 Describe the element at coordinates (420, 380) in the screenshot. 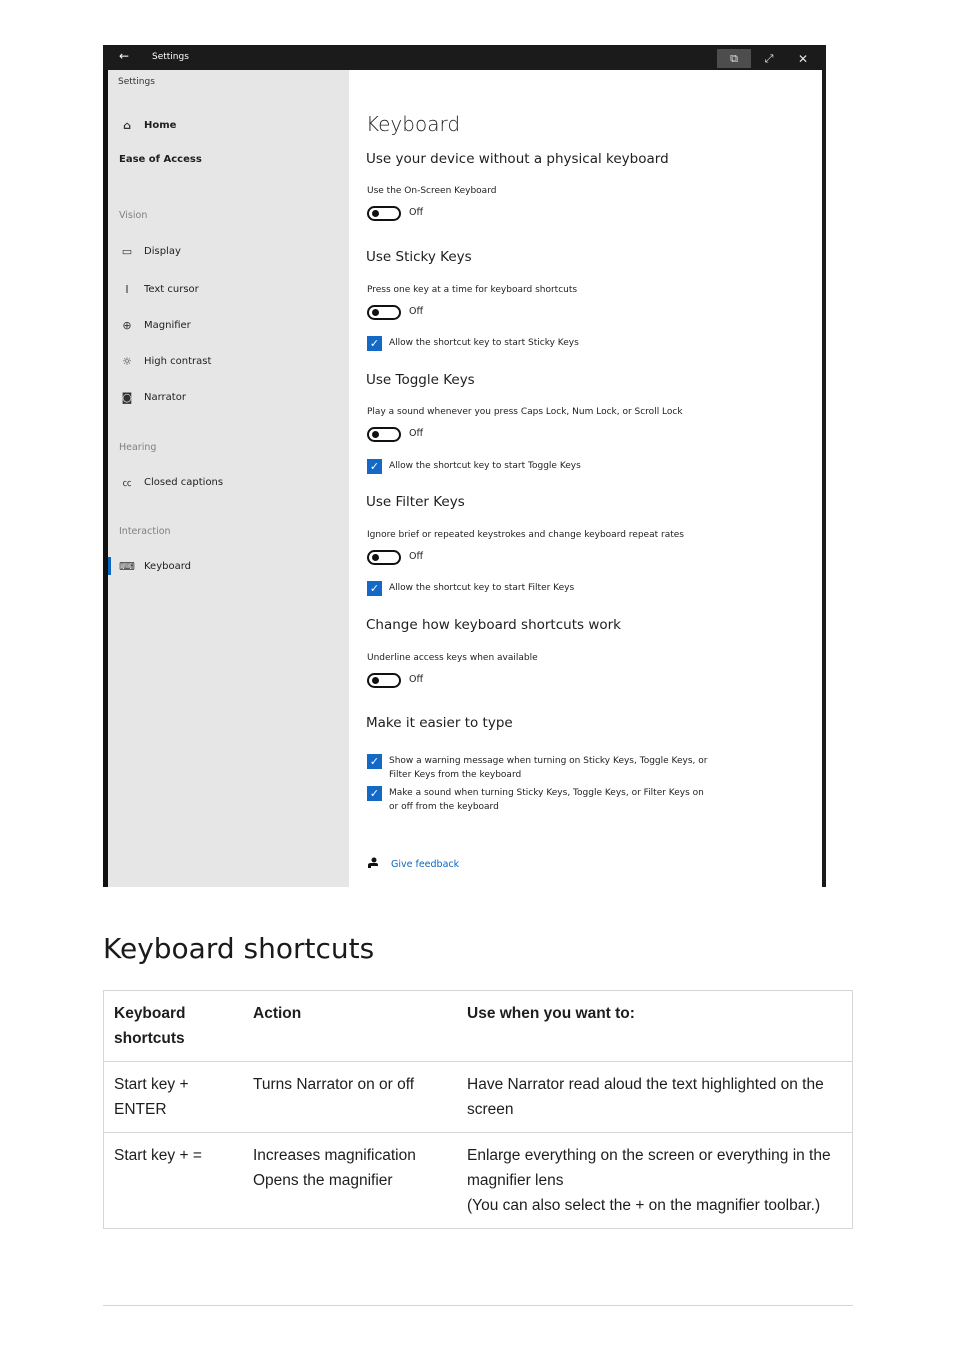

I see `section-heading-toggle-keys: Use Toggle Keys` at that location.